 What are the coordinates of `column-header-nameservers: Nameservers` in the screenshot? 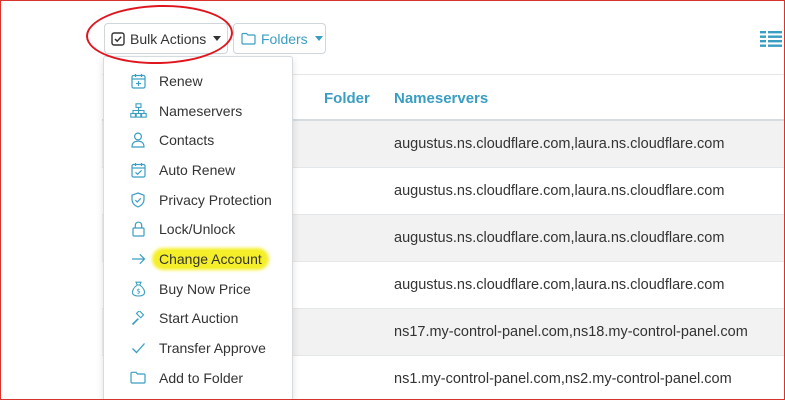 It's located at (441, 98).